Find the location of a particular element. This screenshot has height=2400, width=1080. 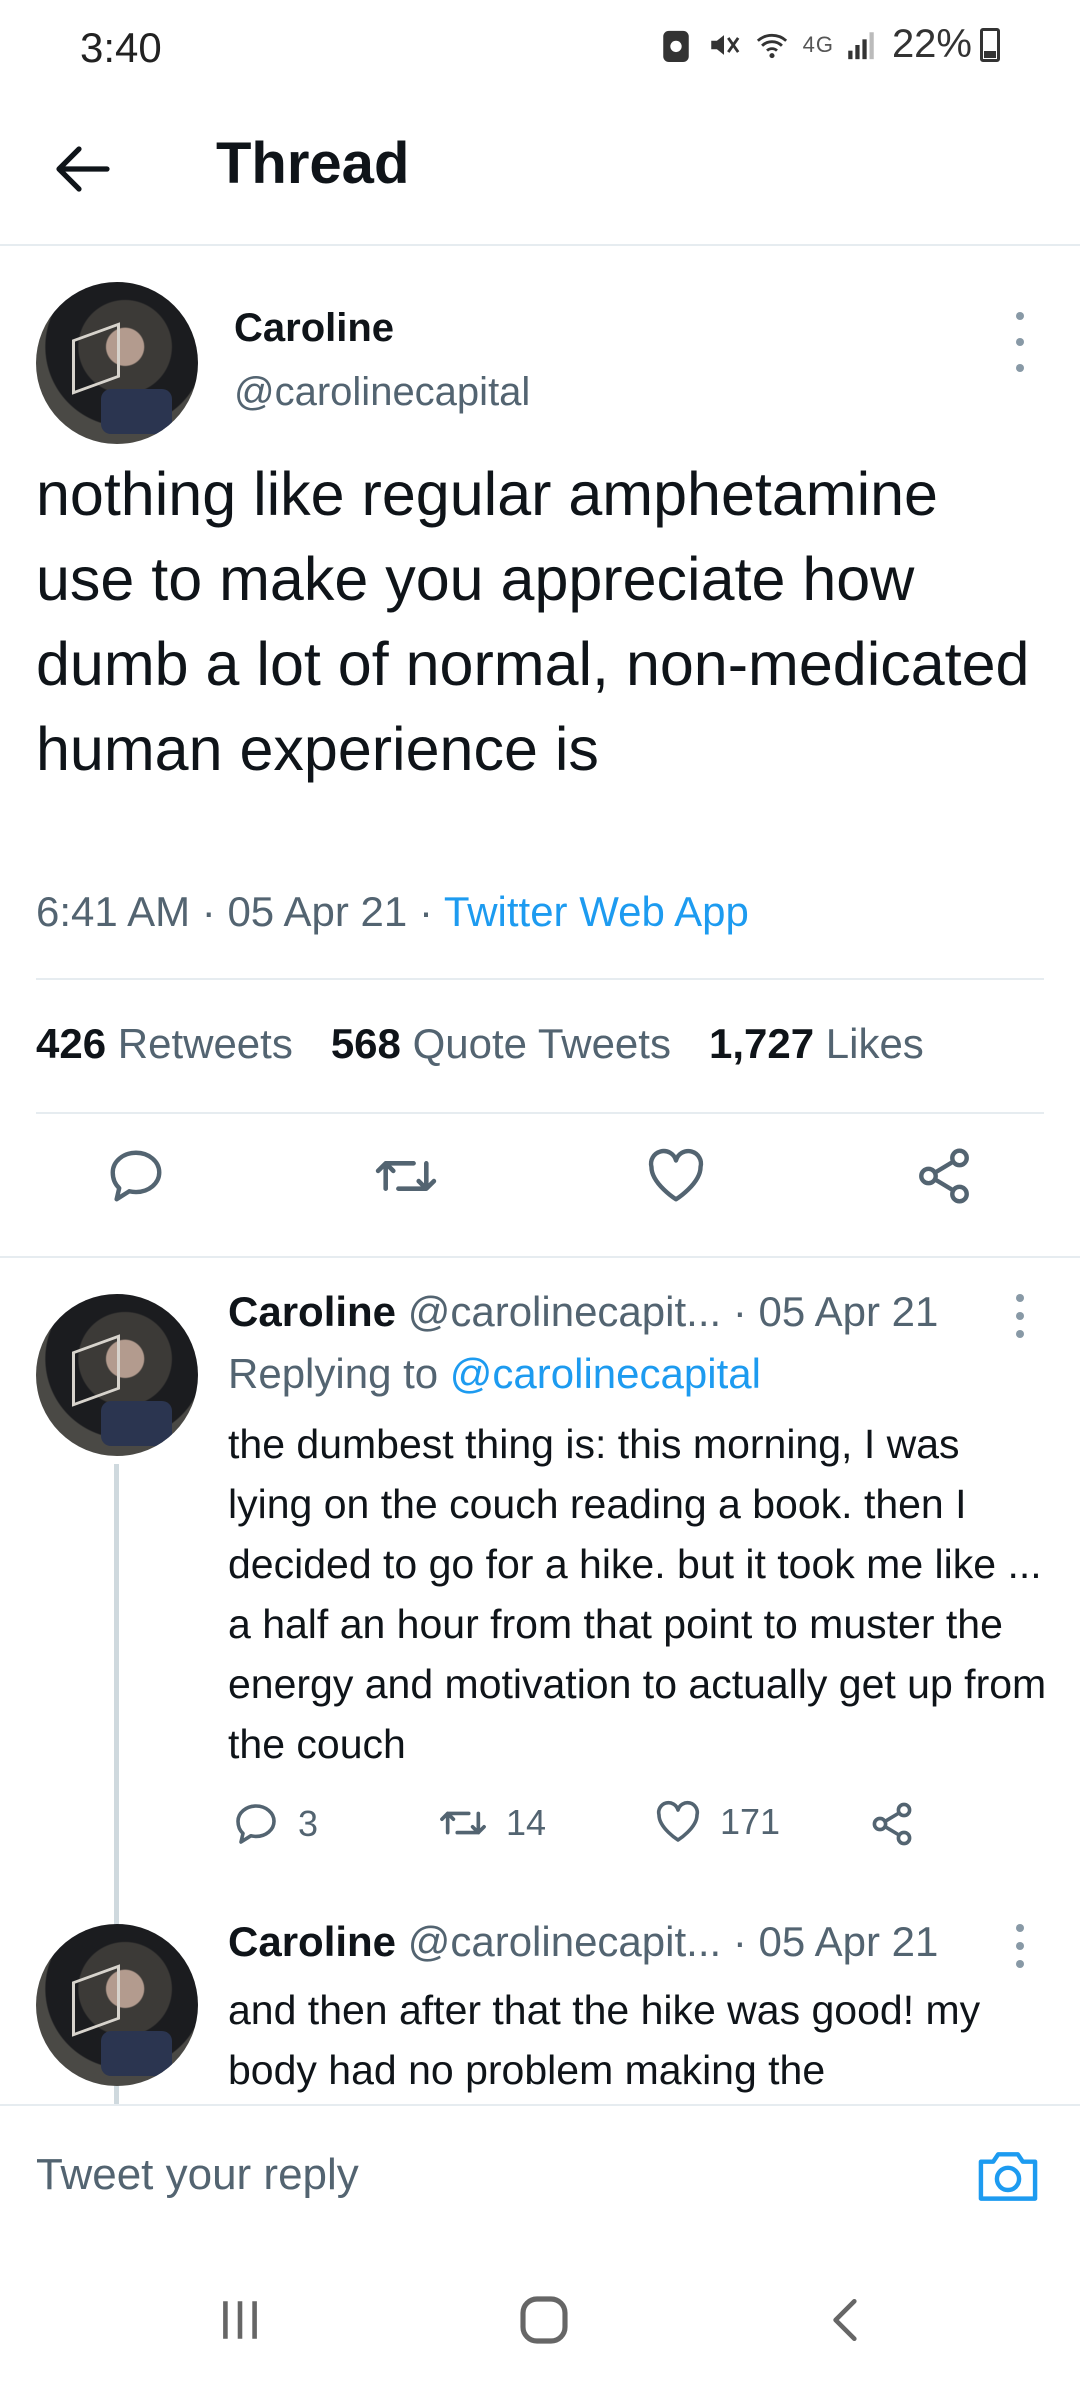

system-nav-bar is located at coordinates (540, 2320).